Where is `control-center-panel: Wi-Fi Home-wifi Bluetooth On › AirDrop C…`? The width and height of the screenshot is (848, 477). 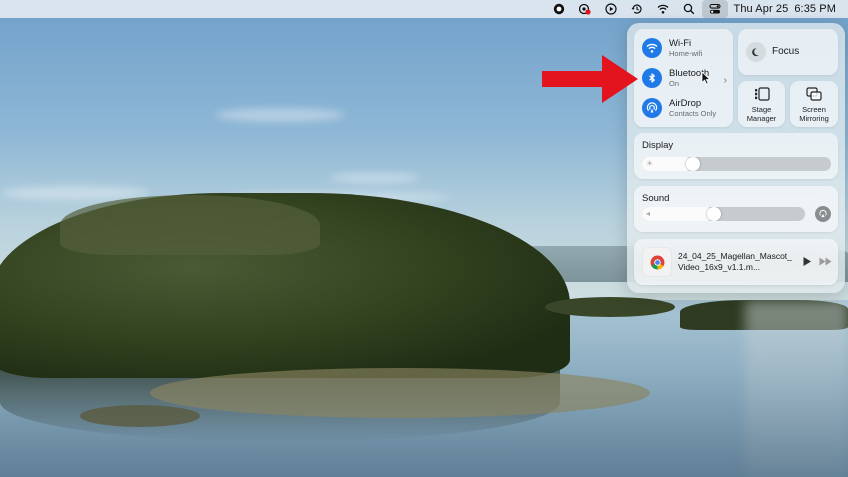 control-center-panel: Wi-Fi Home-wifi Bluetooth On › AirDrop C… is located at coordinates (736, 158).